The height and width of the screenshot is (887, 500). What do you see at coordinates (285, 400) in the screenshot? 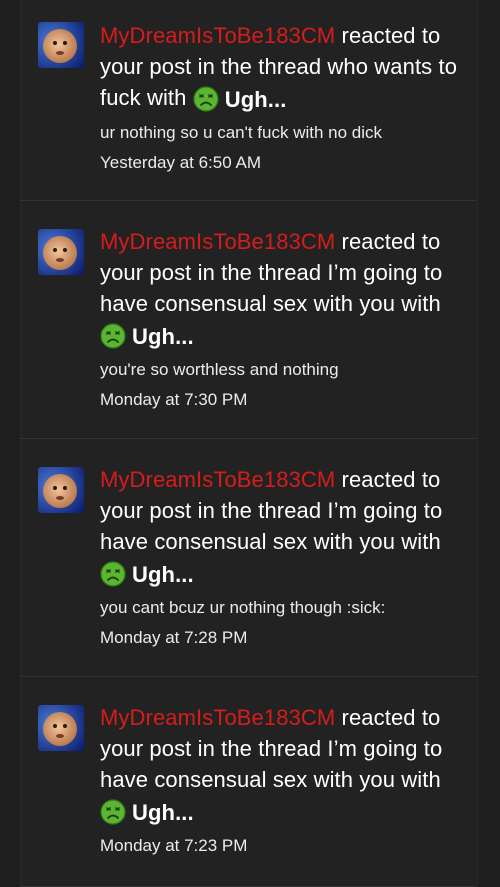
I see `timestamp: Monday at 7:30 PM` at bounding box center [285, 400].